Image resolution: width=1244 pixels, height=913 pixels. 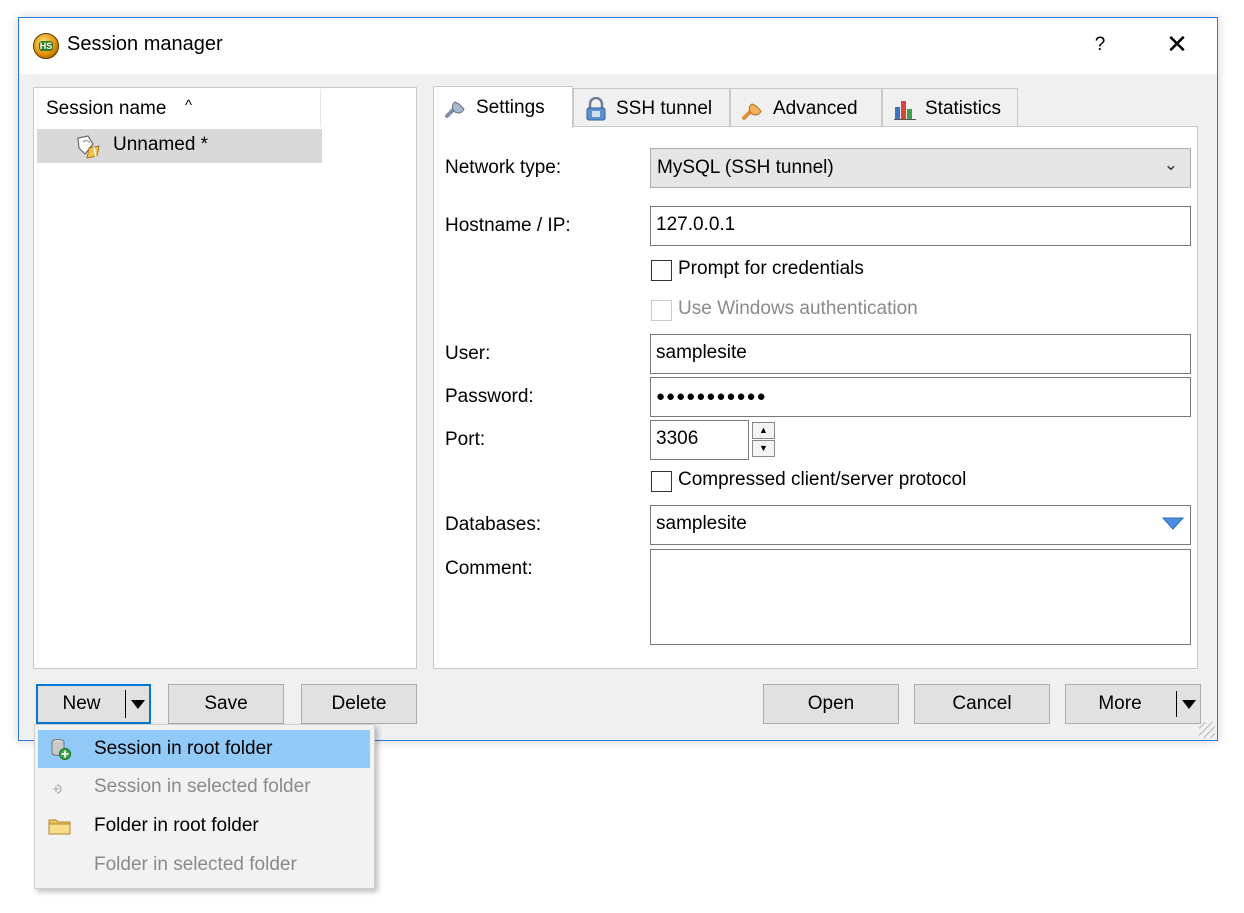 What do you see at coordinates (59, 827) in the screenshot?
I see `folder-icon` at bounding box center [59, 827].